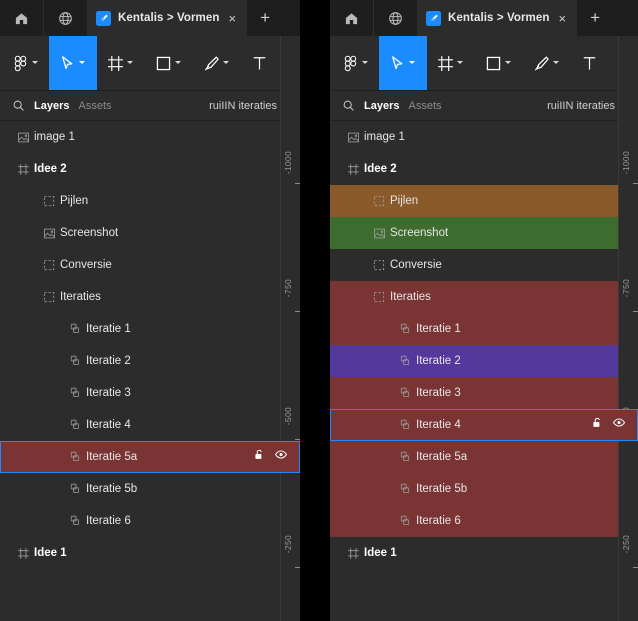 The height and width of the screenshot is (621, 638). Describe the element at coordinates (404, 201) in the screenshot. I see `layer-name: Pijlen` at that location.